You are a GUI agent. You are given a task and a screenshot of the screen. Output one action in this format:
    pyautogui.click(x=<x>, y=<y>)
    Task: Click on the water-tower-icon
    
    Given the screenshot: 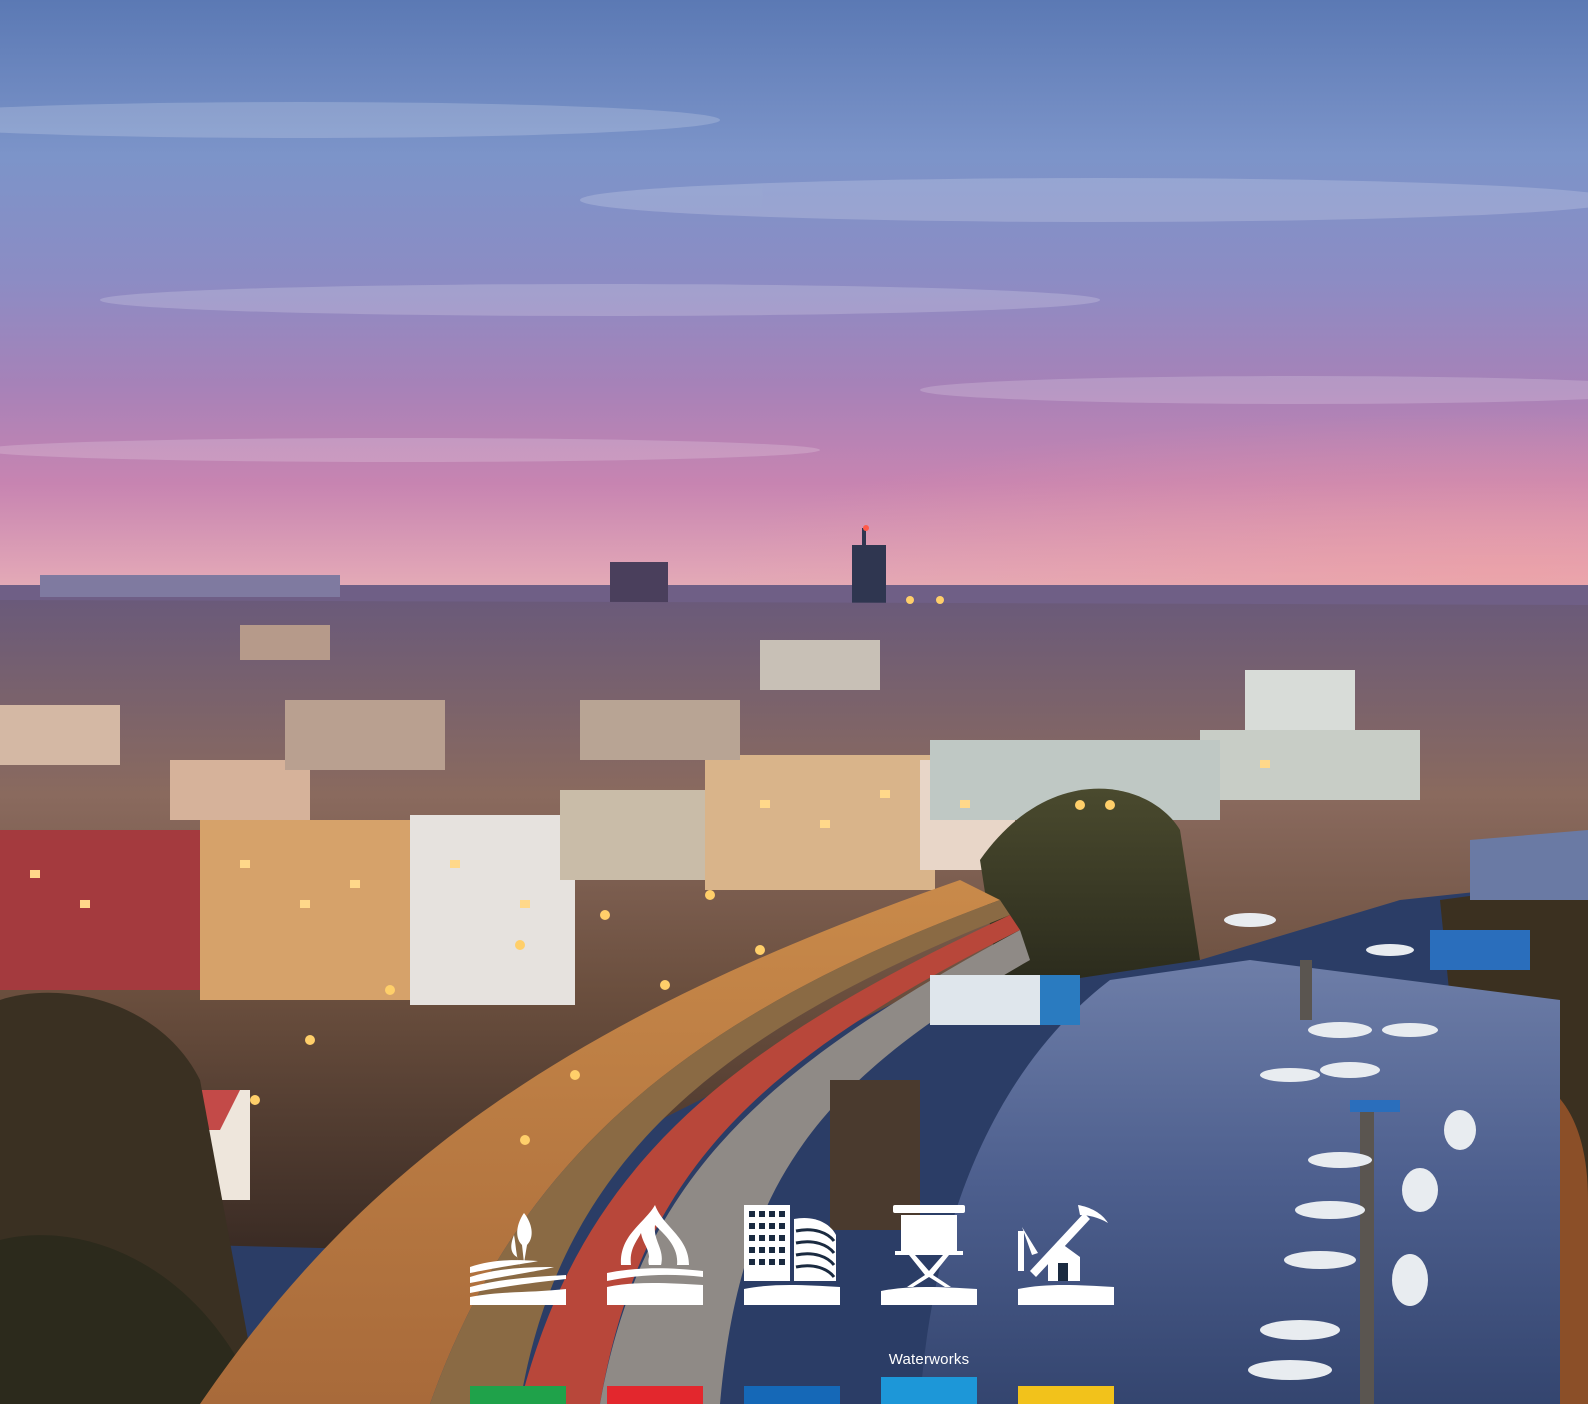 What is the action you would take?
    pyautogui.click(x=929, y=1255)
    